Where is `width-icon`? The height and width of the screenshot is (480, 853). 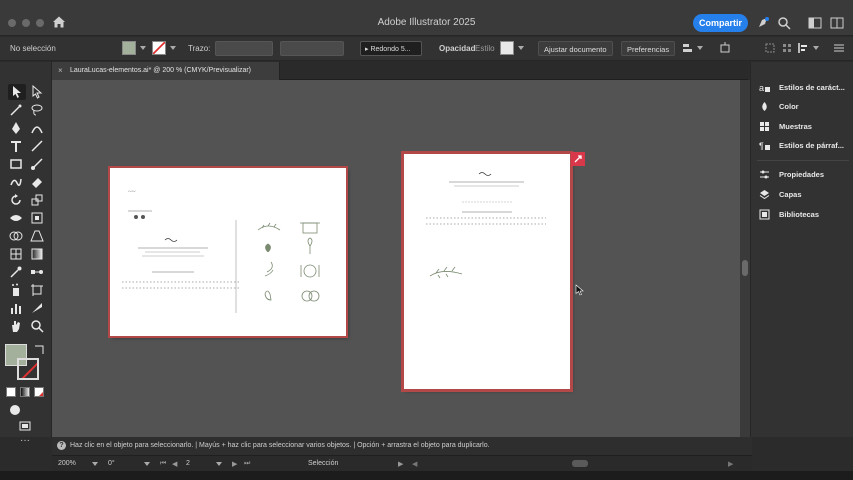
width-icon is located at coordinates (16, 218).